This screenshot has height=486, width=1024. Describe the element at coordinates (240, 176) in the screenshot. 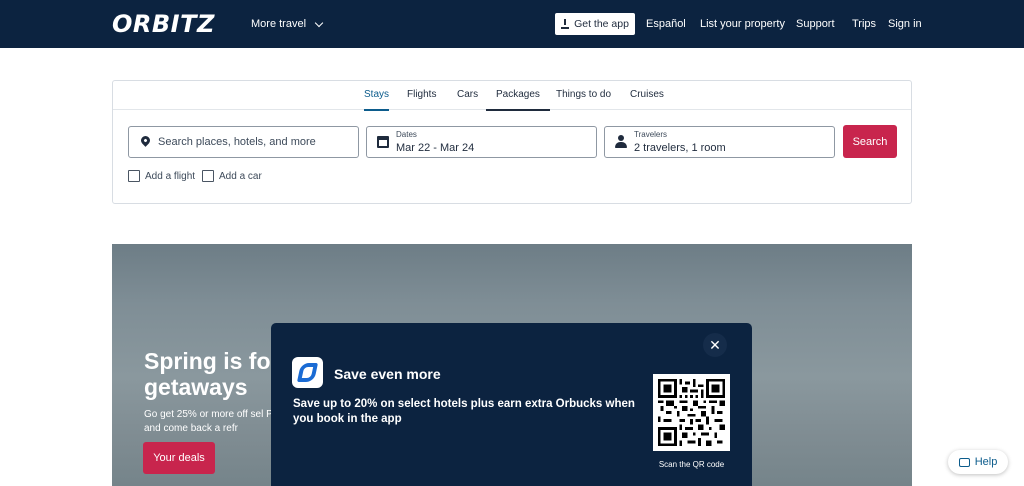

I see `add-car-label: Add a car` at that location.